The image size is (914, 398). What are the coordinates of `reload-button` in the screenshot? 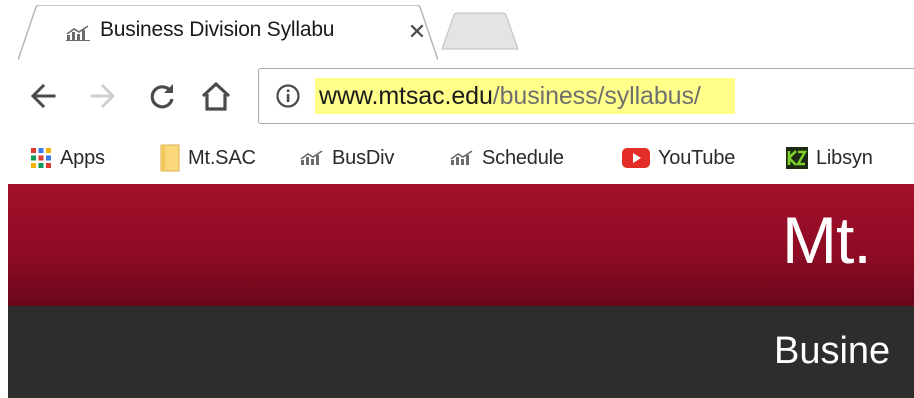 It's located at (162, 96).